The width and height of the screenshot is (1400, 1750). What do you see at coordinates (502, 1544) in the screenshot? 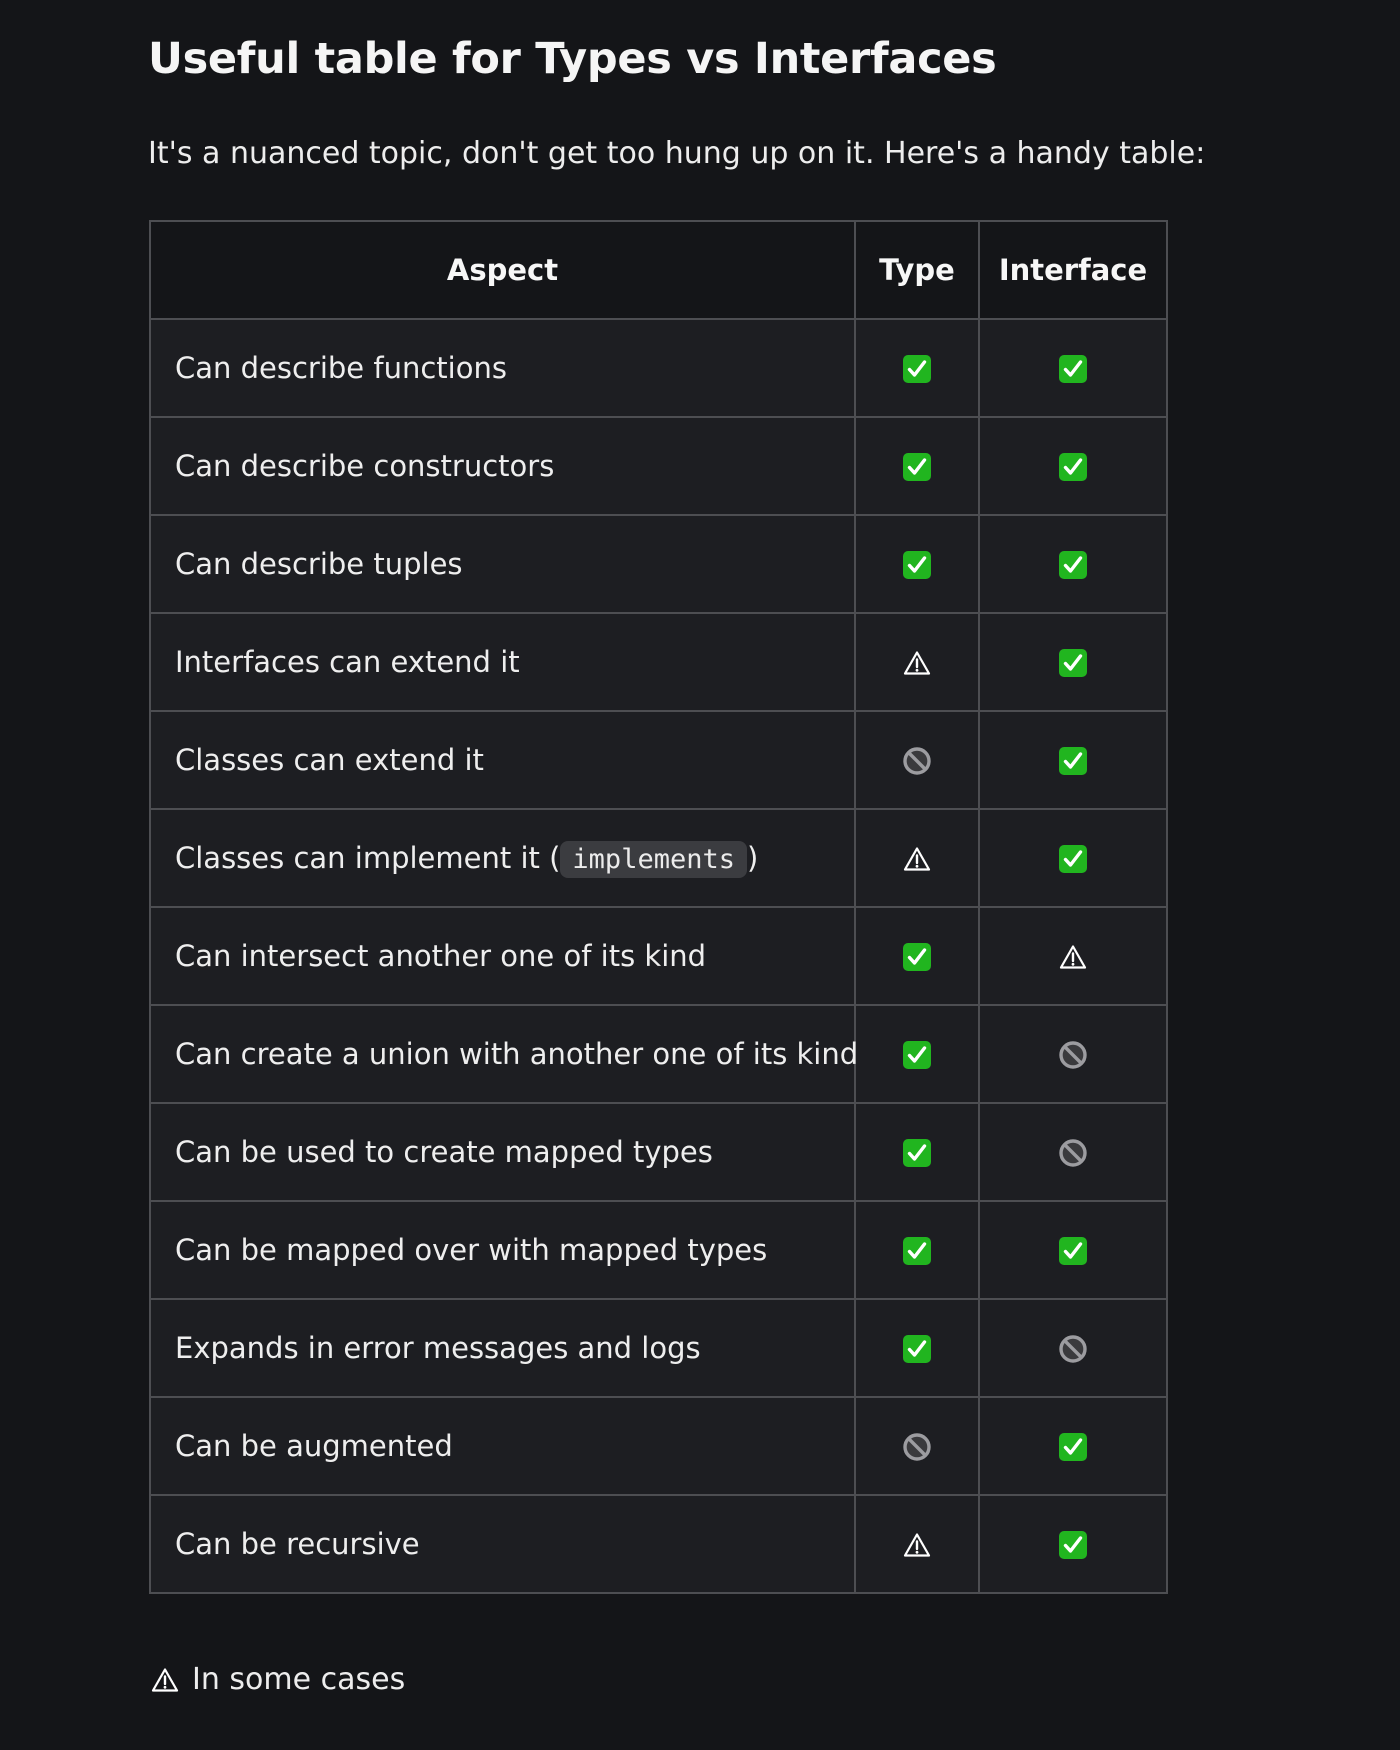
I see `aspect-cell: Can be recursive` at bounding box center [502, 1544].